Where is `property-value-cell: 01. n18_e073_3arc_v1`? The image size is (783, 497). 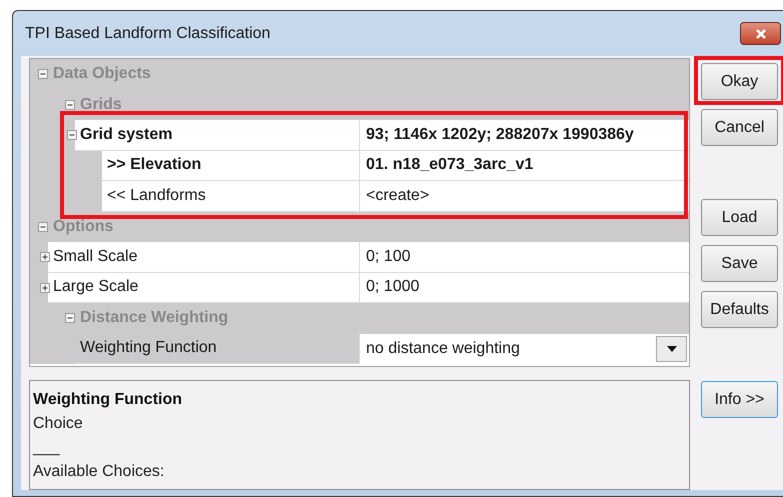
property-value-cell: 01. n18_e073_3arc_v1 is located at coordinates (524, 165).